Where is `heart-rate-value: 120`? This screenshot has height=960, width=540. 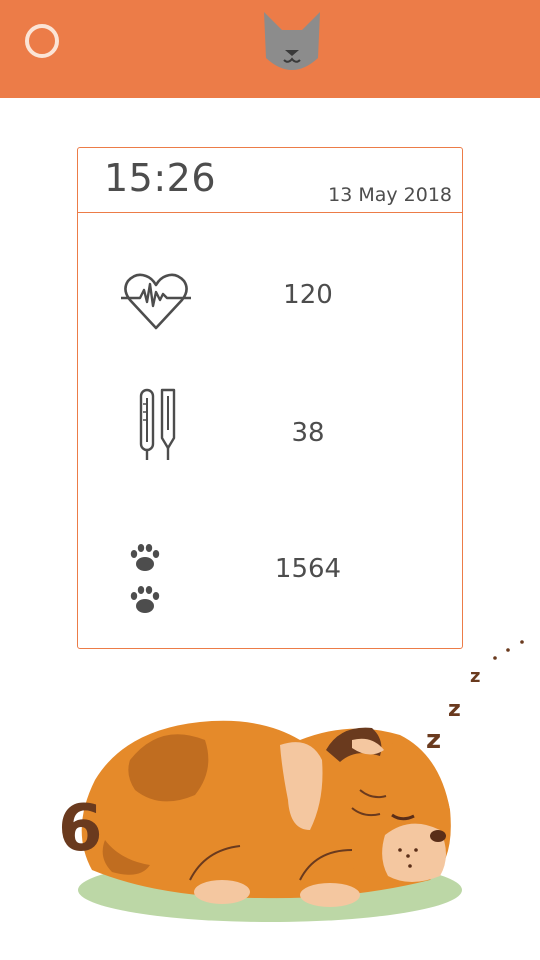
heart-rate-value: 120 is located at coordinates (308, 295).